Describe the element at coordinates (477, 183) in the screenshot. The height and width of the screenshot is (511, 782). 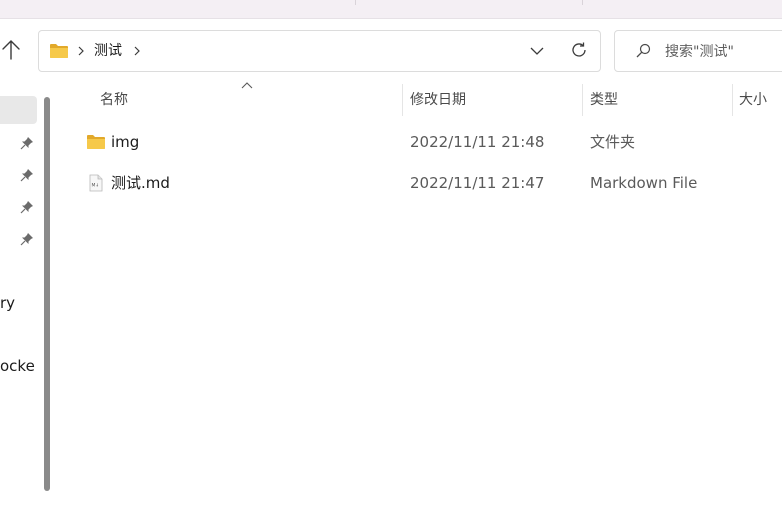
I see `file-date-modified: 2022/11/11 21:47` at that location.